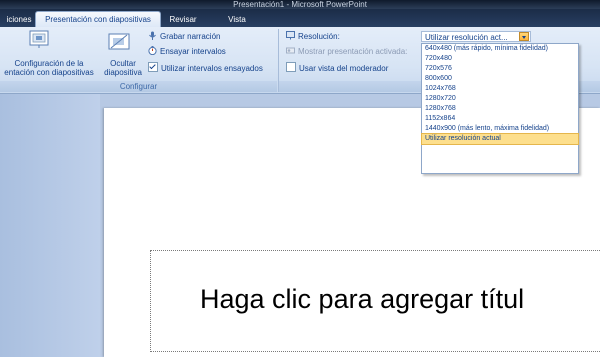 Image resolution: width=600 pixels, height=357 pixels. What do you see at coordinates (190, 36) in the screenshot?
I see `record-narration-label: Grabar narración` at bounding box center [190, 36].